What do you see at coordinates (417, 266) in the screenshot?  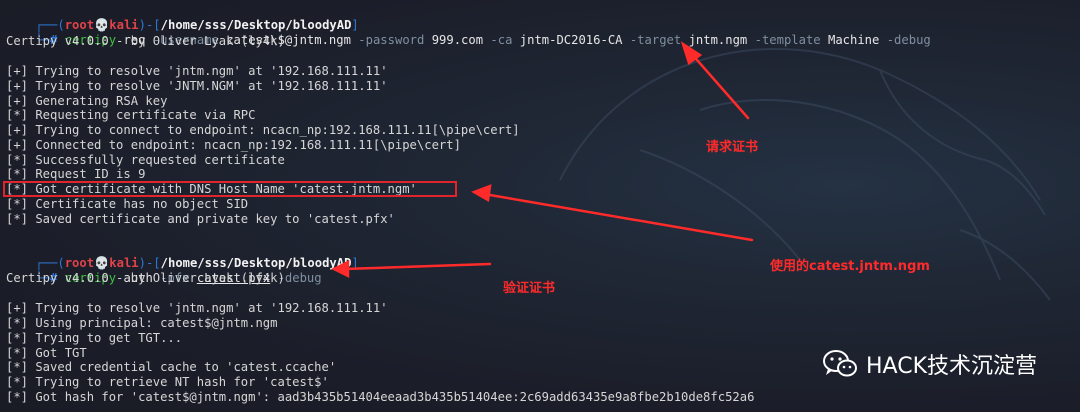 I see `arrow-verify-cert` at bounding box center [417, 266].